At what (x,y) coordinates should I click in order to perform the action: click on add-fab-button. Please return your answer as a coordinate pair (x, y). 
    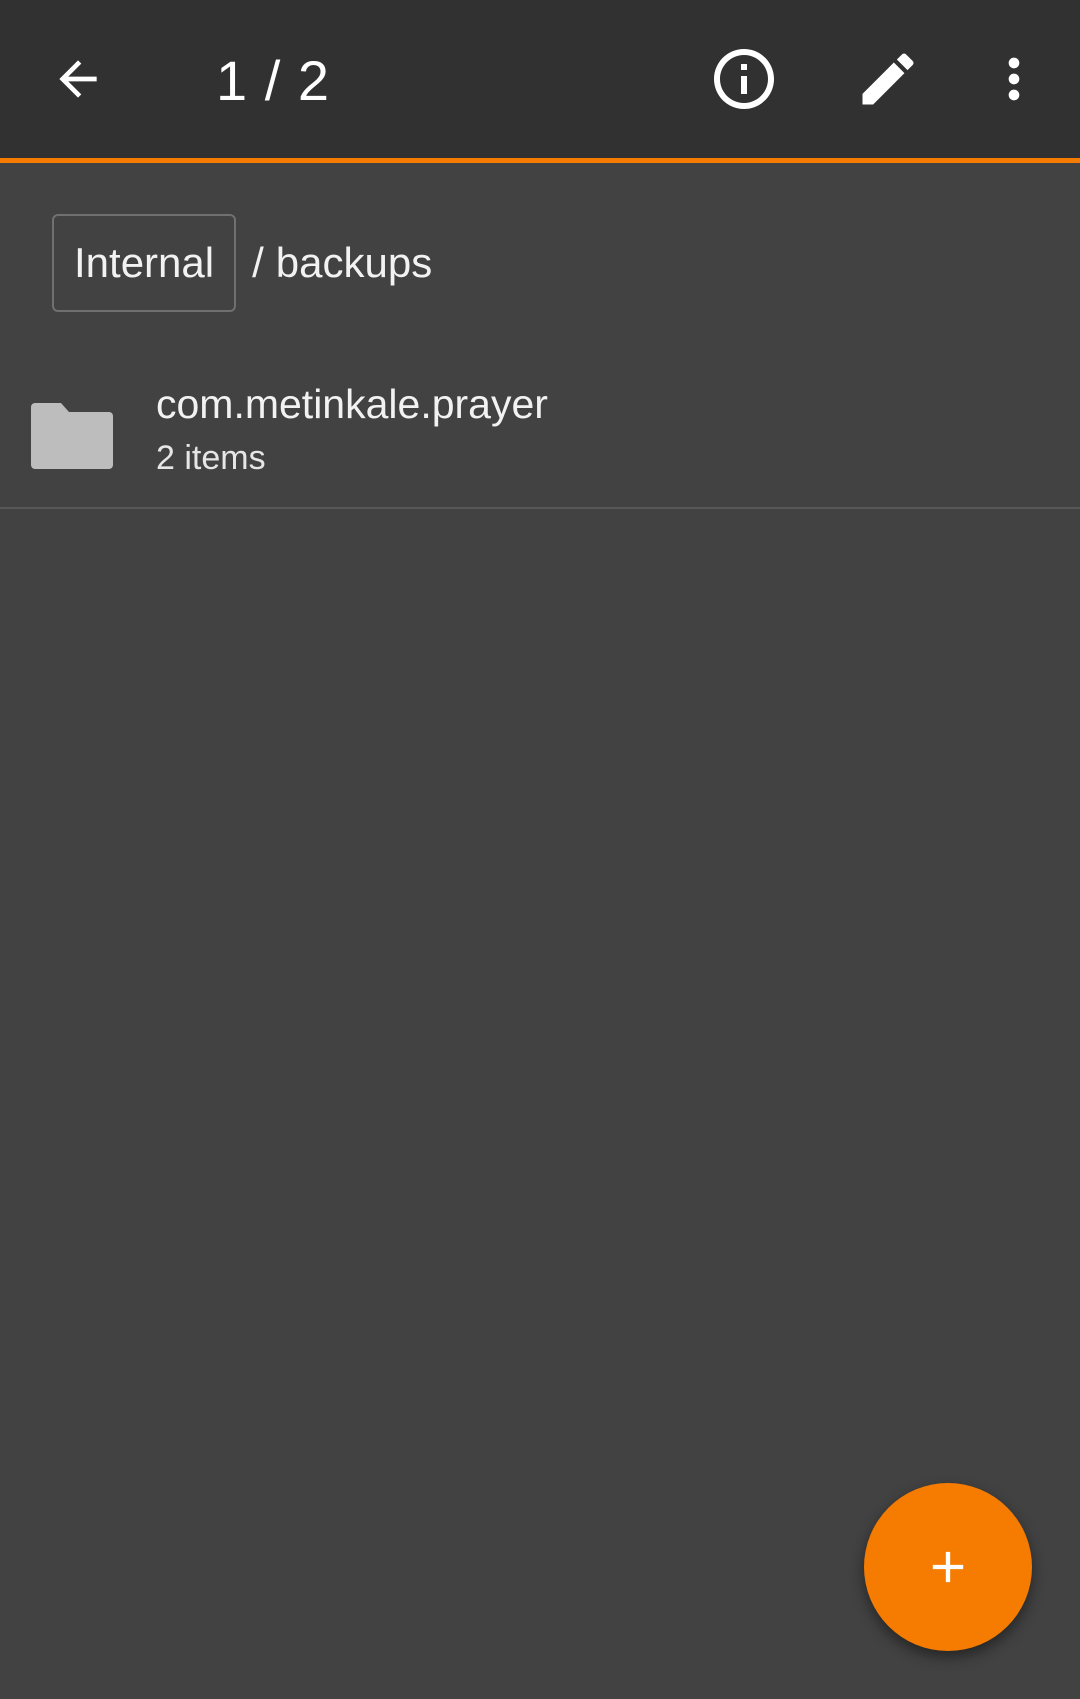
    Looking at the image, I should click on (948, 1567).